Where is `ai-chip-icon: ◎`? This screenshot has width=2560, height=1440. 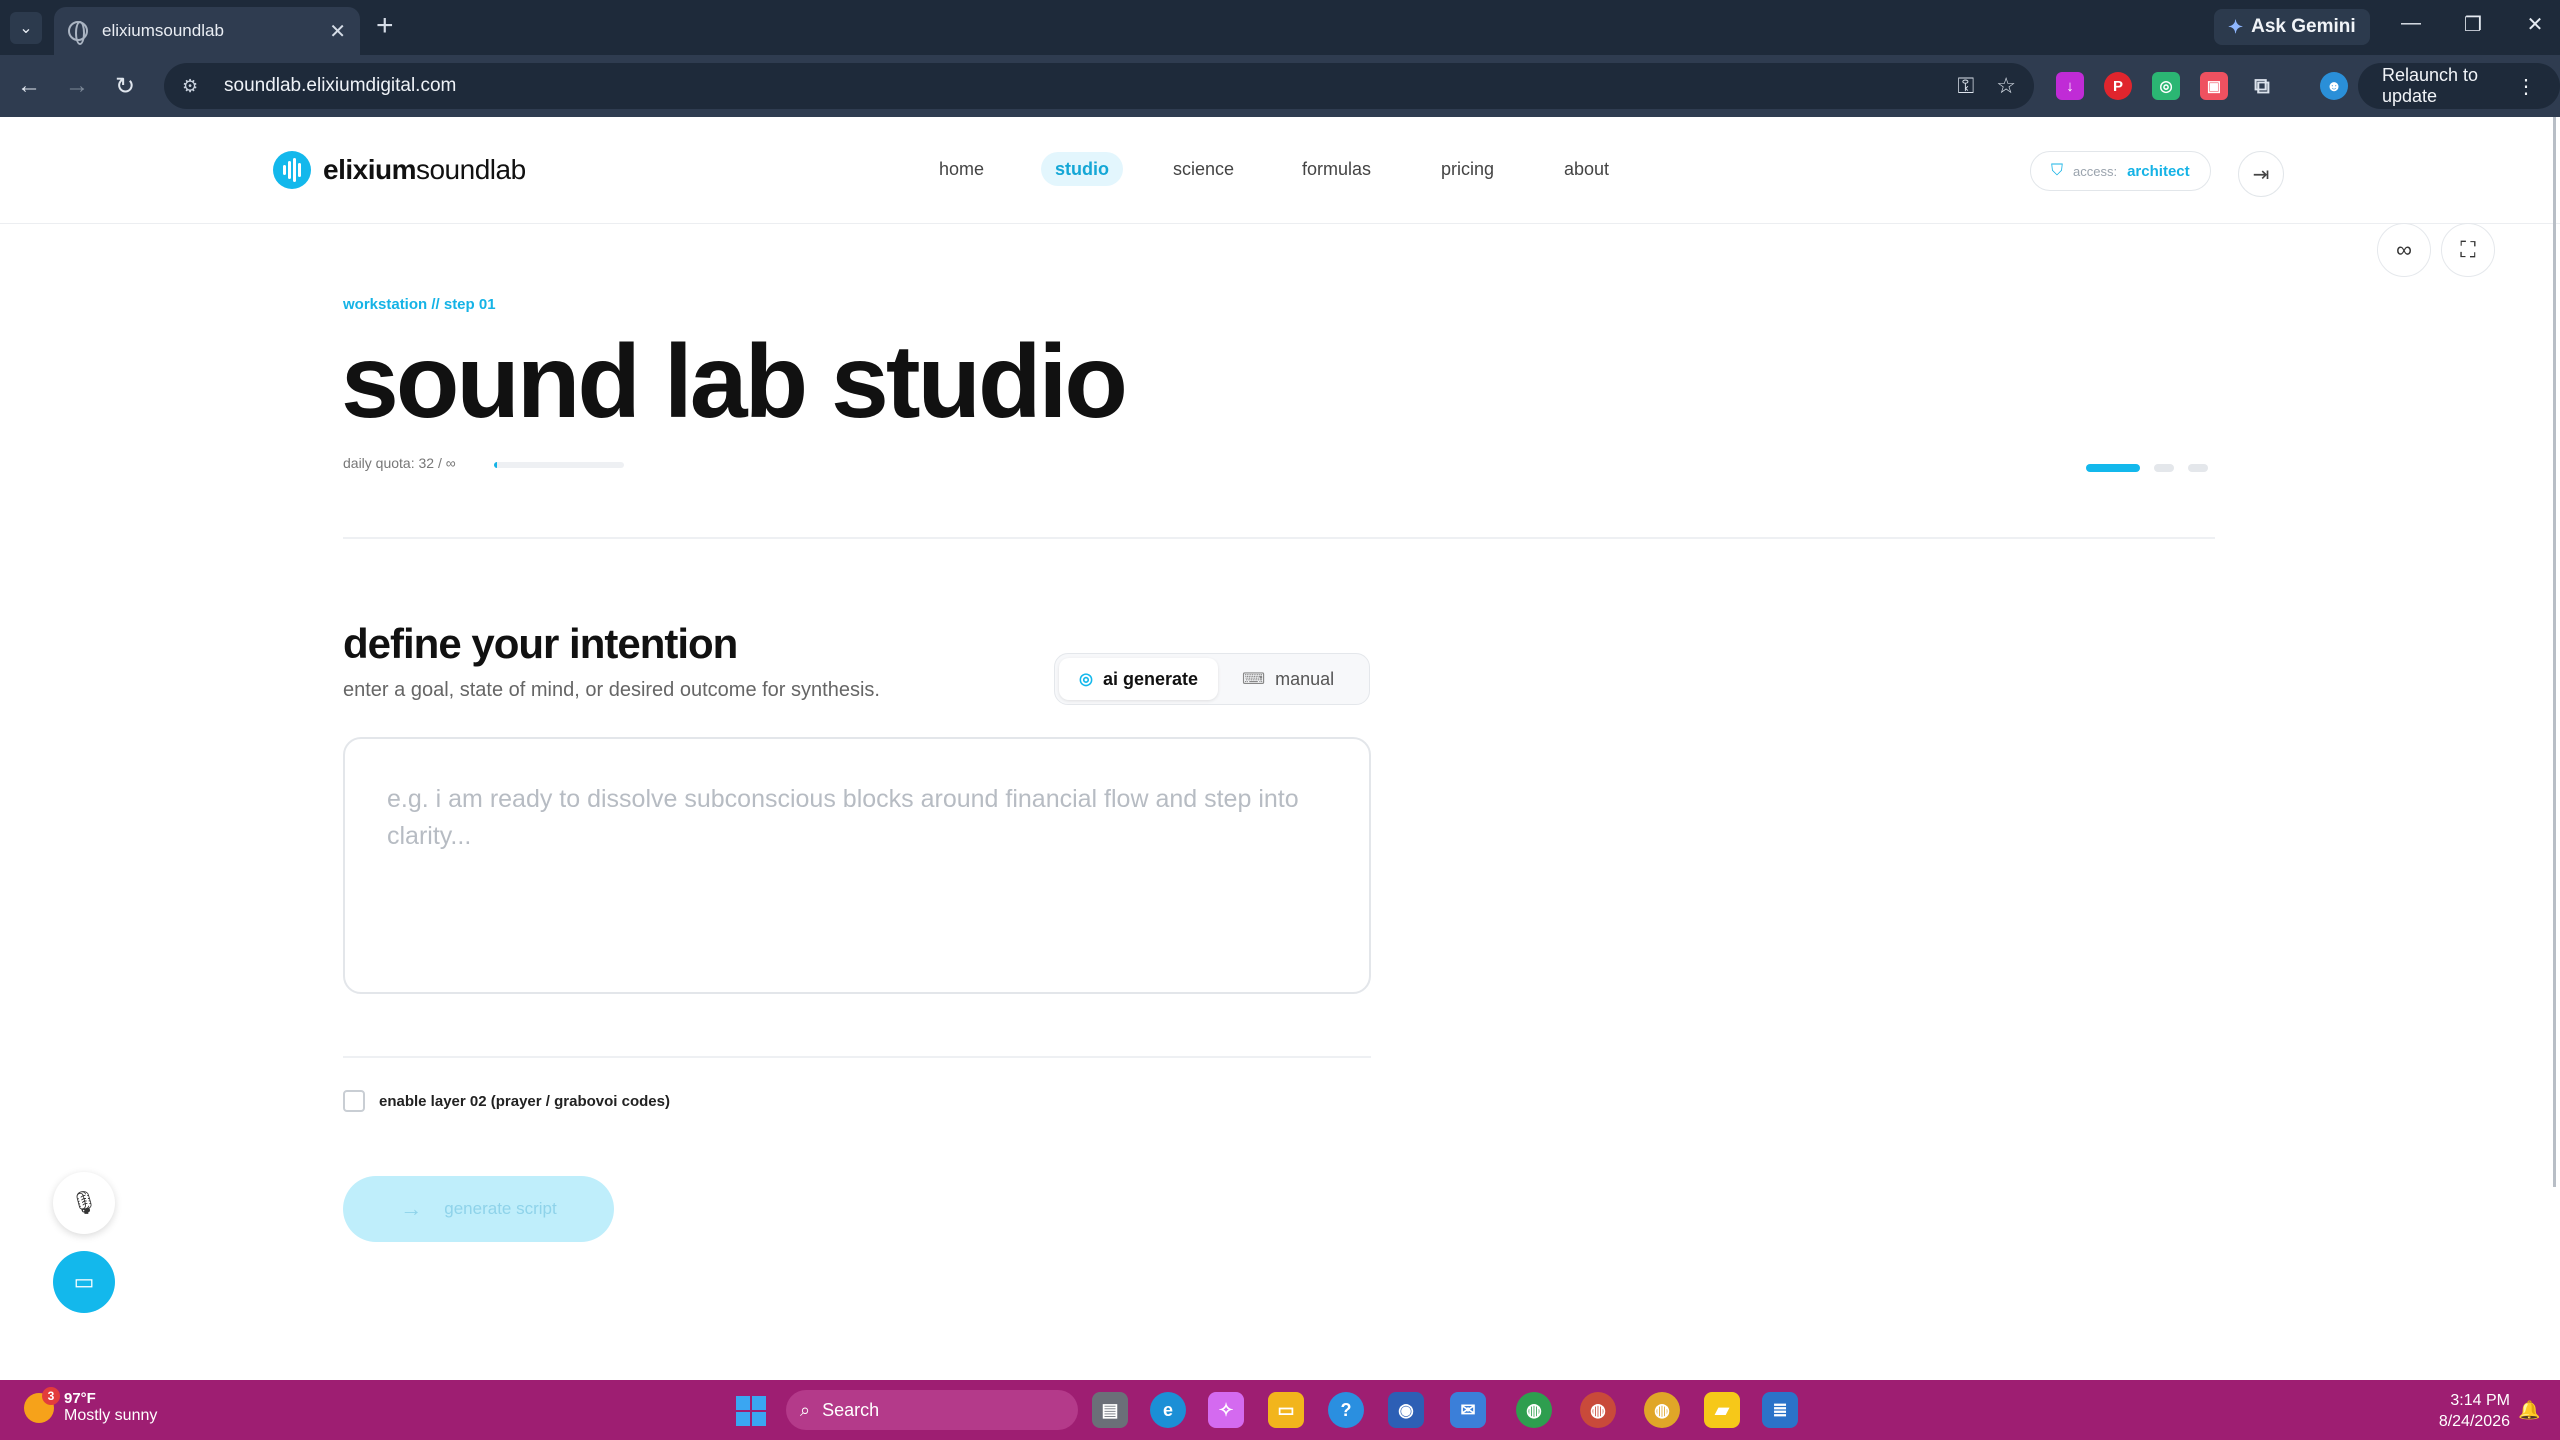 ai-chip-icon: ◎ is located at coordinates (1086, 679).